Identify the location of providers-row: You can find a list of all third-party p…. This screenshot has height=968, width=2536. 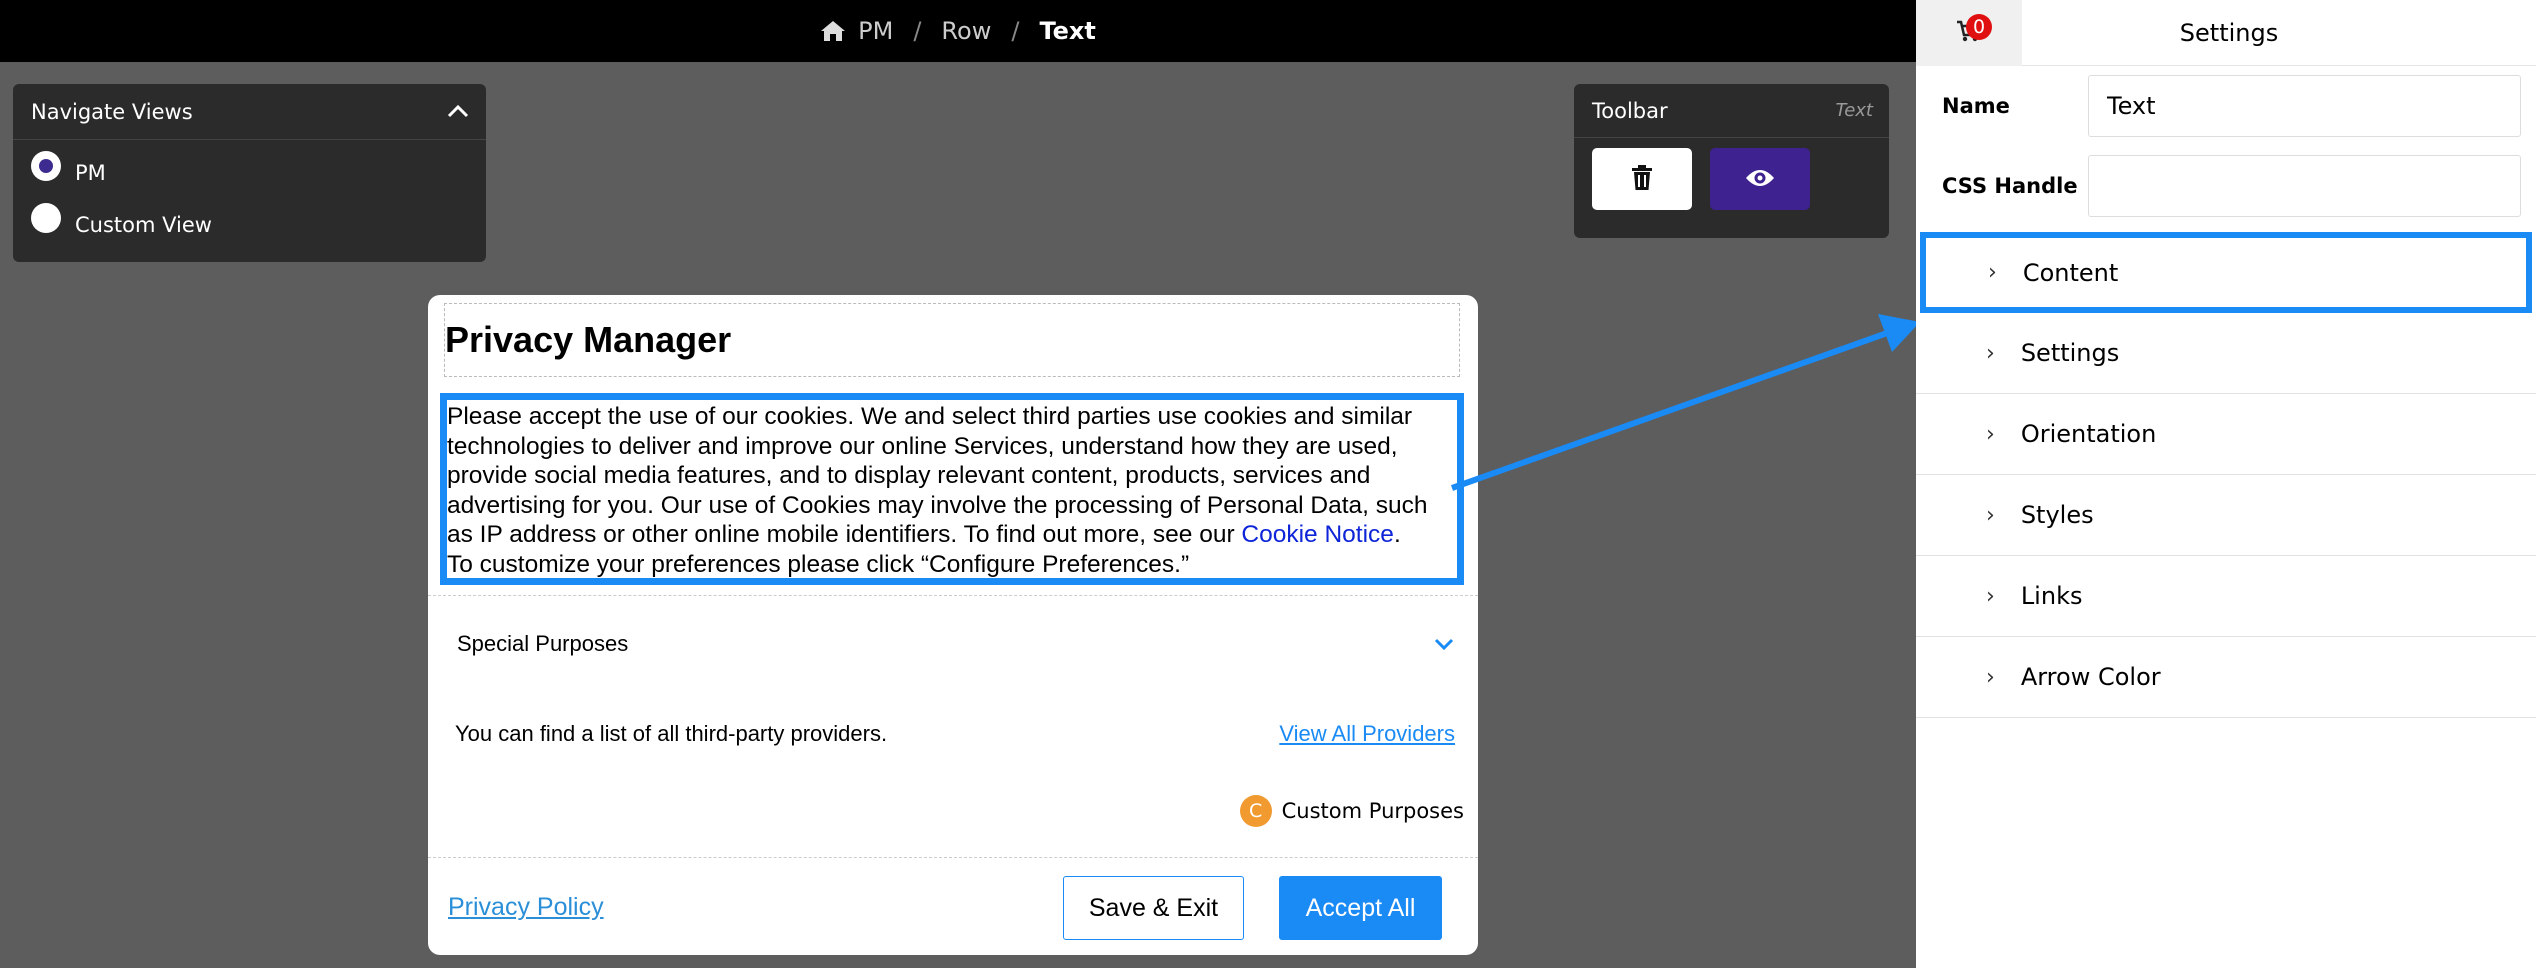
(955, 734).